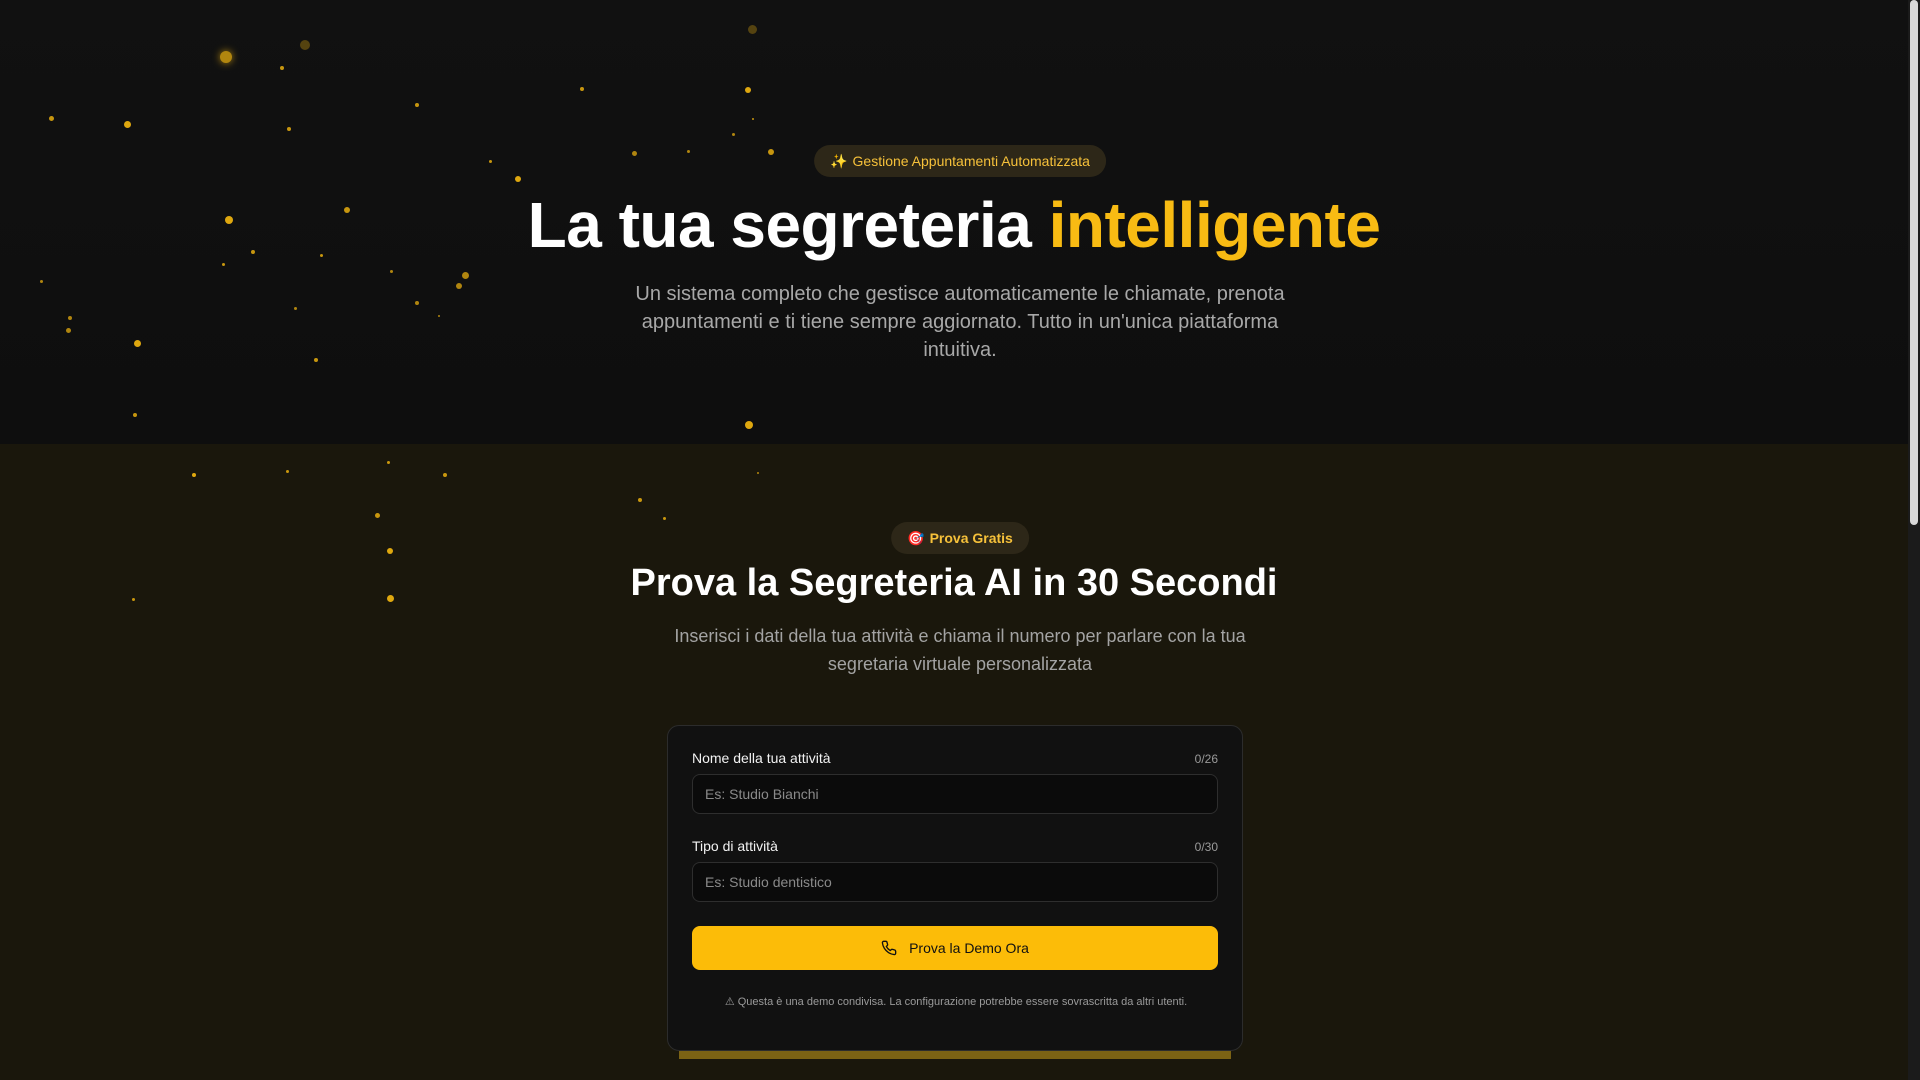  What do you see at coordinates (955, 794) in the screenshot?
I see `business-name-input` at bounding box center [955, 794].